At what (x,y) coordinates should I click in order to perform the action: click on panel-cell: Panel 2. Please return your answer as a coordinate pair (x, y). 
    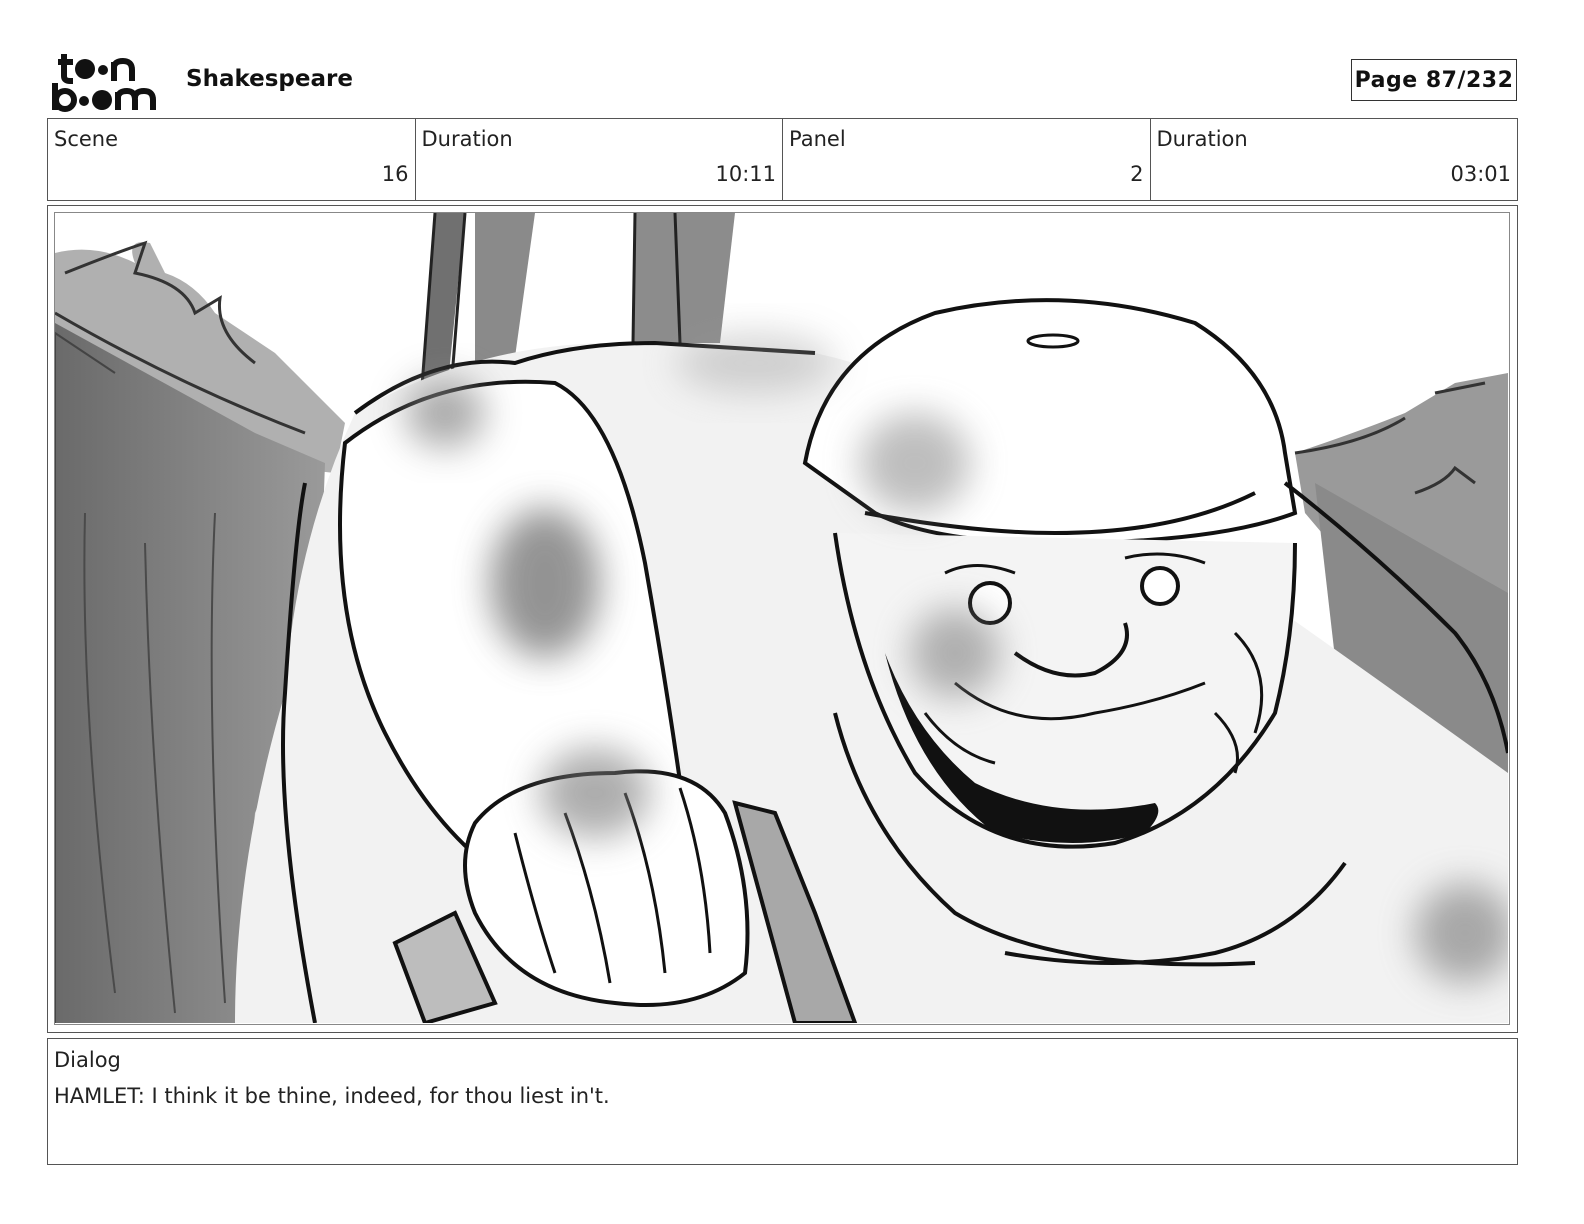
    Looking at the image, I should click on (967, 159).